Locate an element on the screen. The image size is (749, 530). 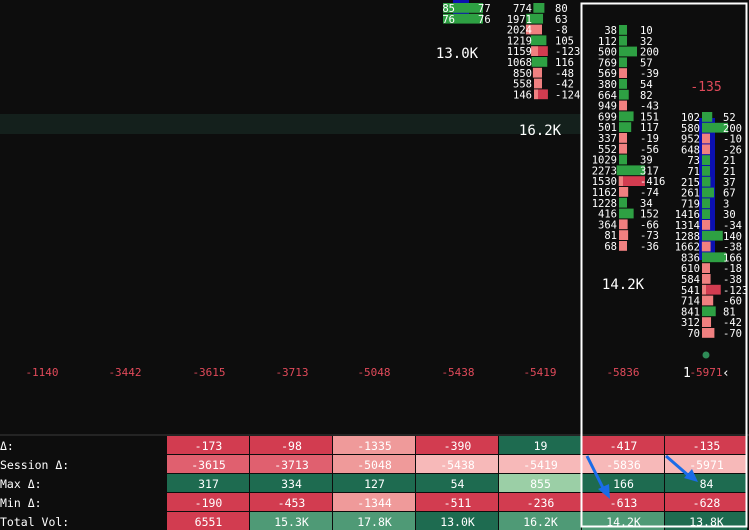
summary-row-label: Session Δ: is located at coordinates (34, 465).